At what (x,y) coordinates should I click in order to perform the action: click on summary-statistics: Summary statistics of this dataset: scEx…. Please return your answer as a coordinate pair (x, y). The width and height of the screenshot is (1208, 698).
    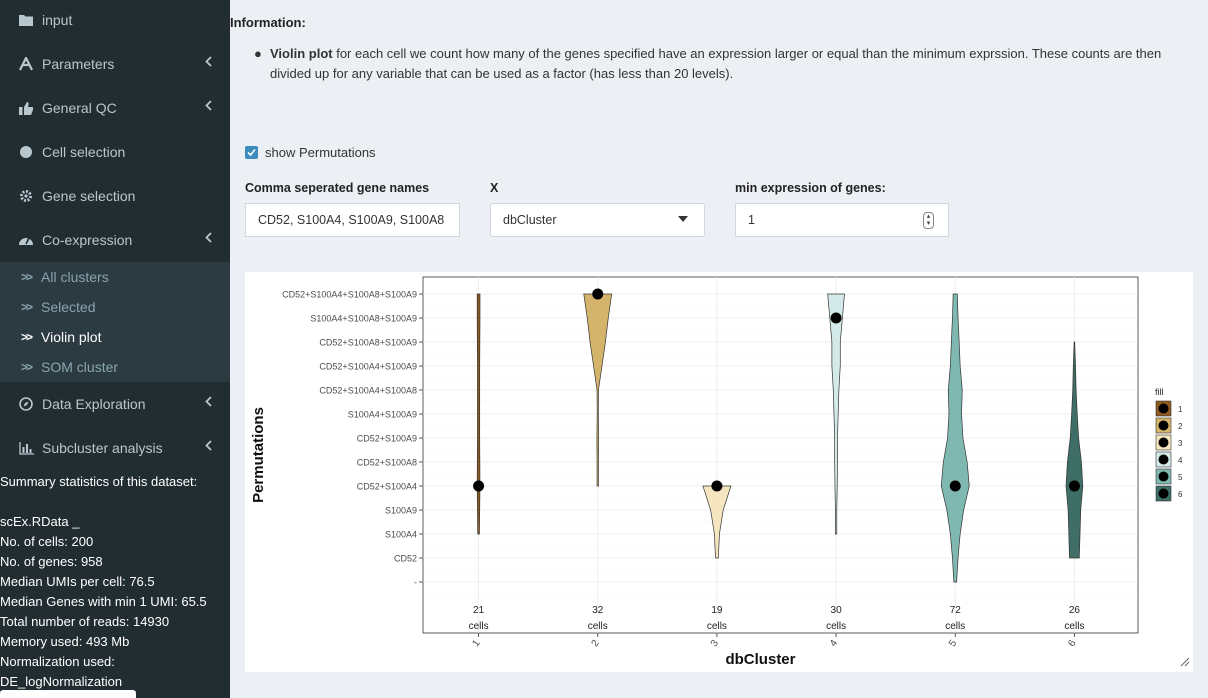
    Looking at the image, I should click on (115, 582).